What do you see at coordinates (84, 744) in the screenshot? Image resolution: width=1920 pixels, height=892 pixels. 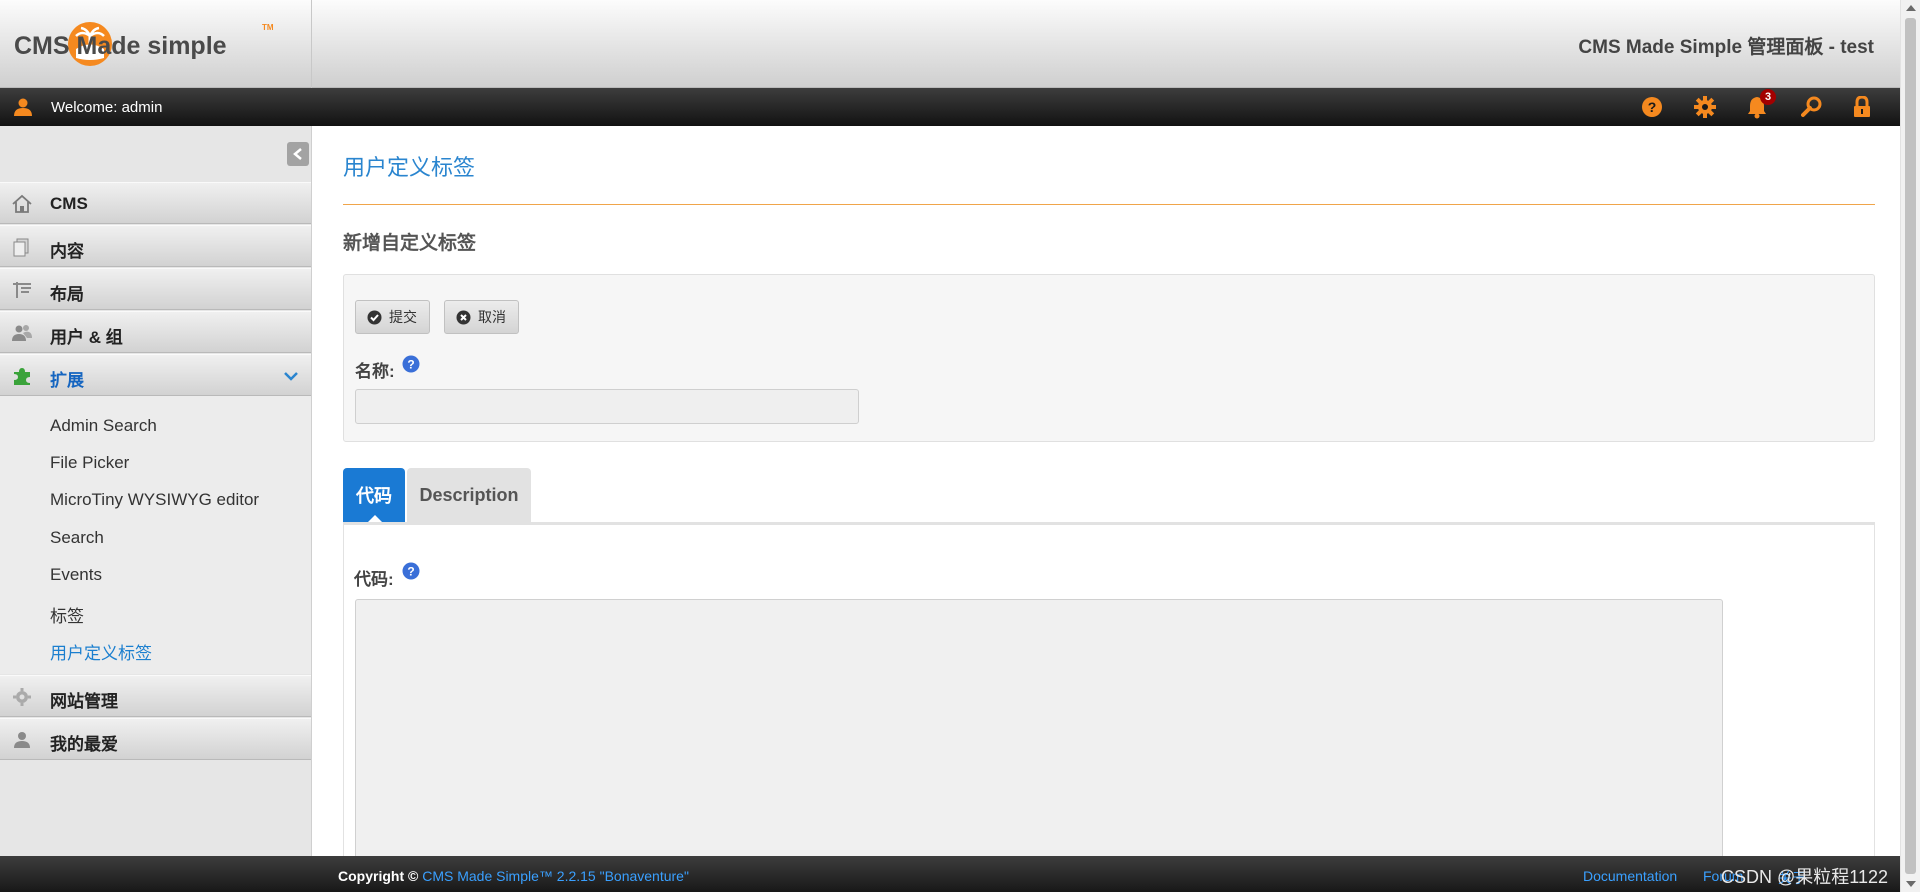 I see `sidebar-item-label: 我的最爱` at bounding box center [84, 744].